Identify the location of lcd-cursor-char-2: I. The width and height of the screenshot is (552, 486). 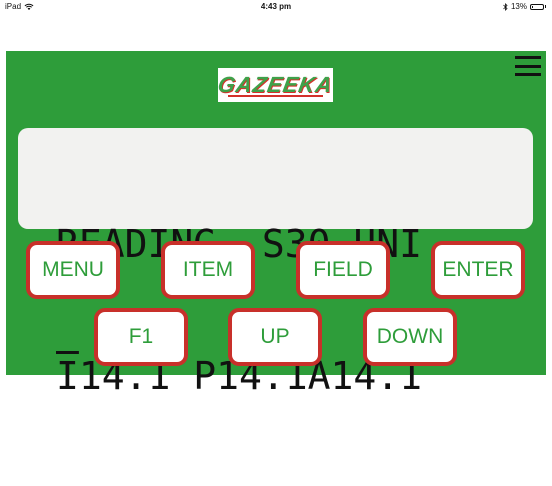
(67, 376).